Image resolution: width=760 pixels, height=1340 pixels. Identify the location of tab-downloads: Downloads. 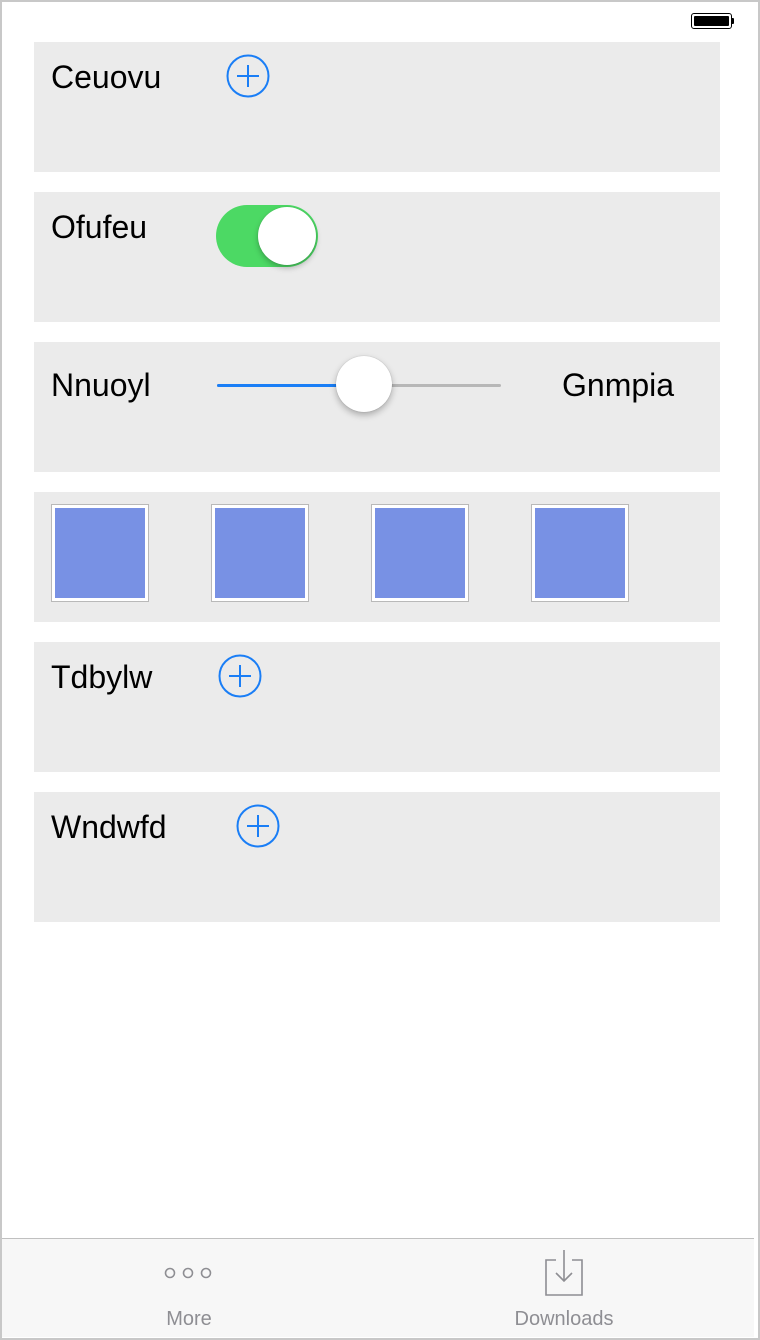
(564, 1288).